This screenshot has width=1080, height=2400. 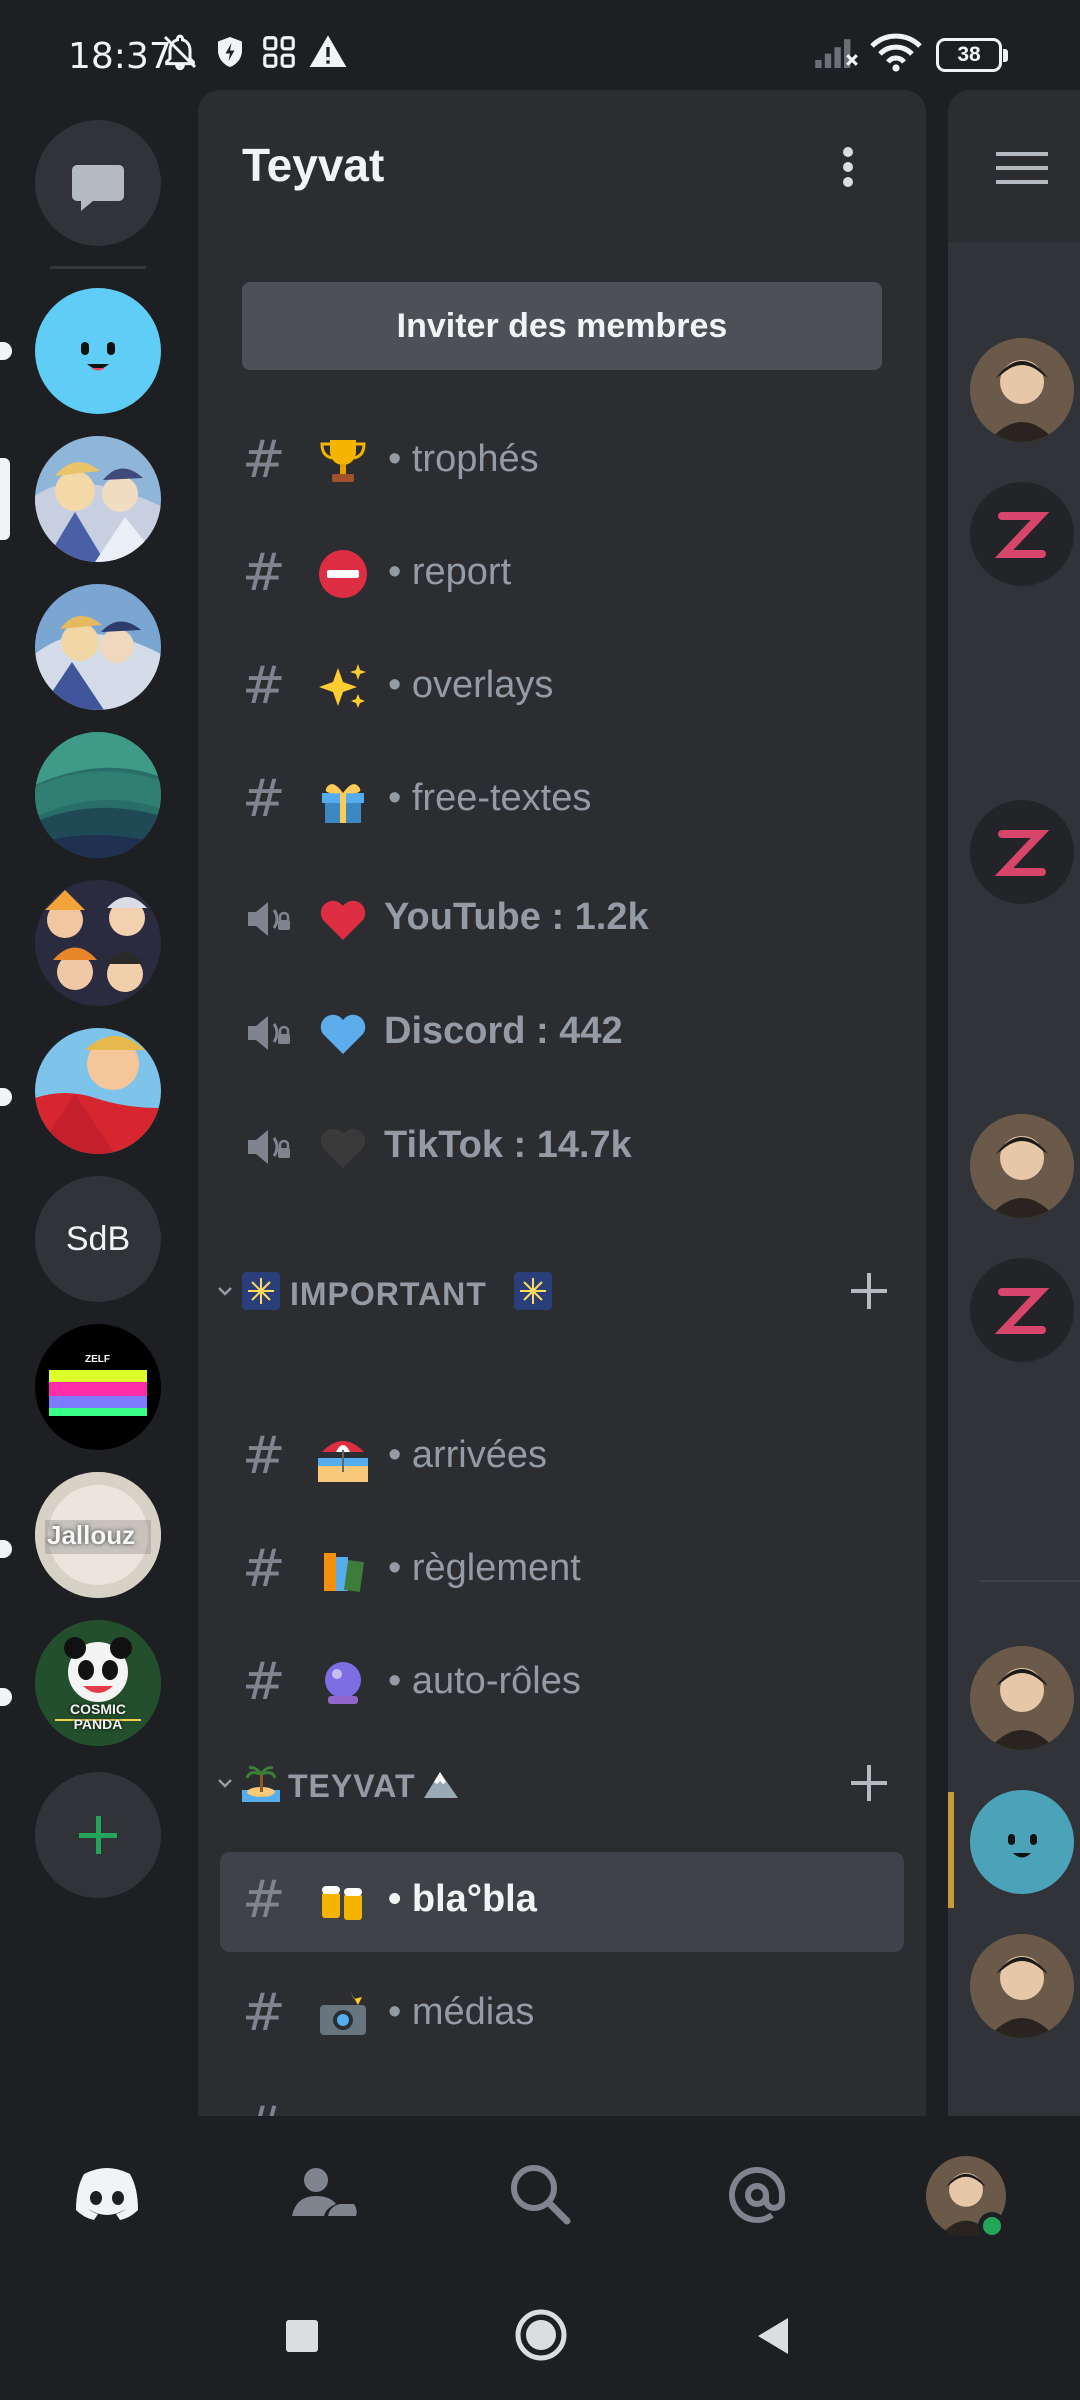 I want to click on message-avatar-smiley, so click(x=1022, y=1842).